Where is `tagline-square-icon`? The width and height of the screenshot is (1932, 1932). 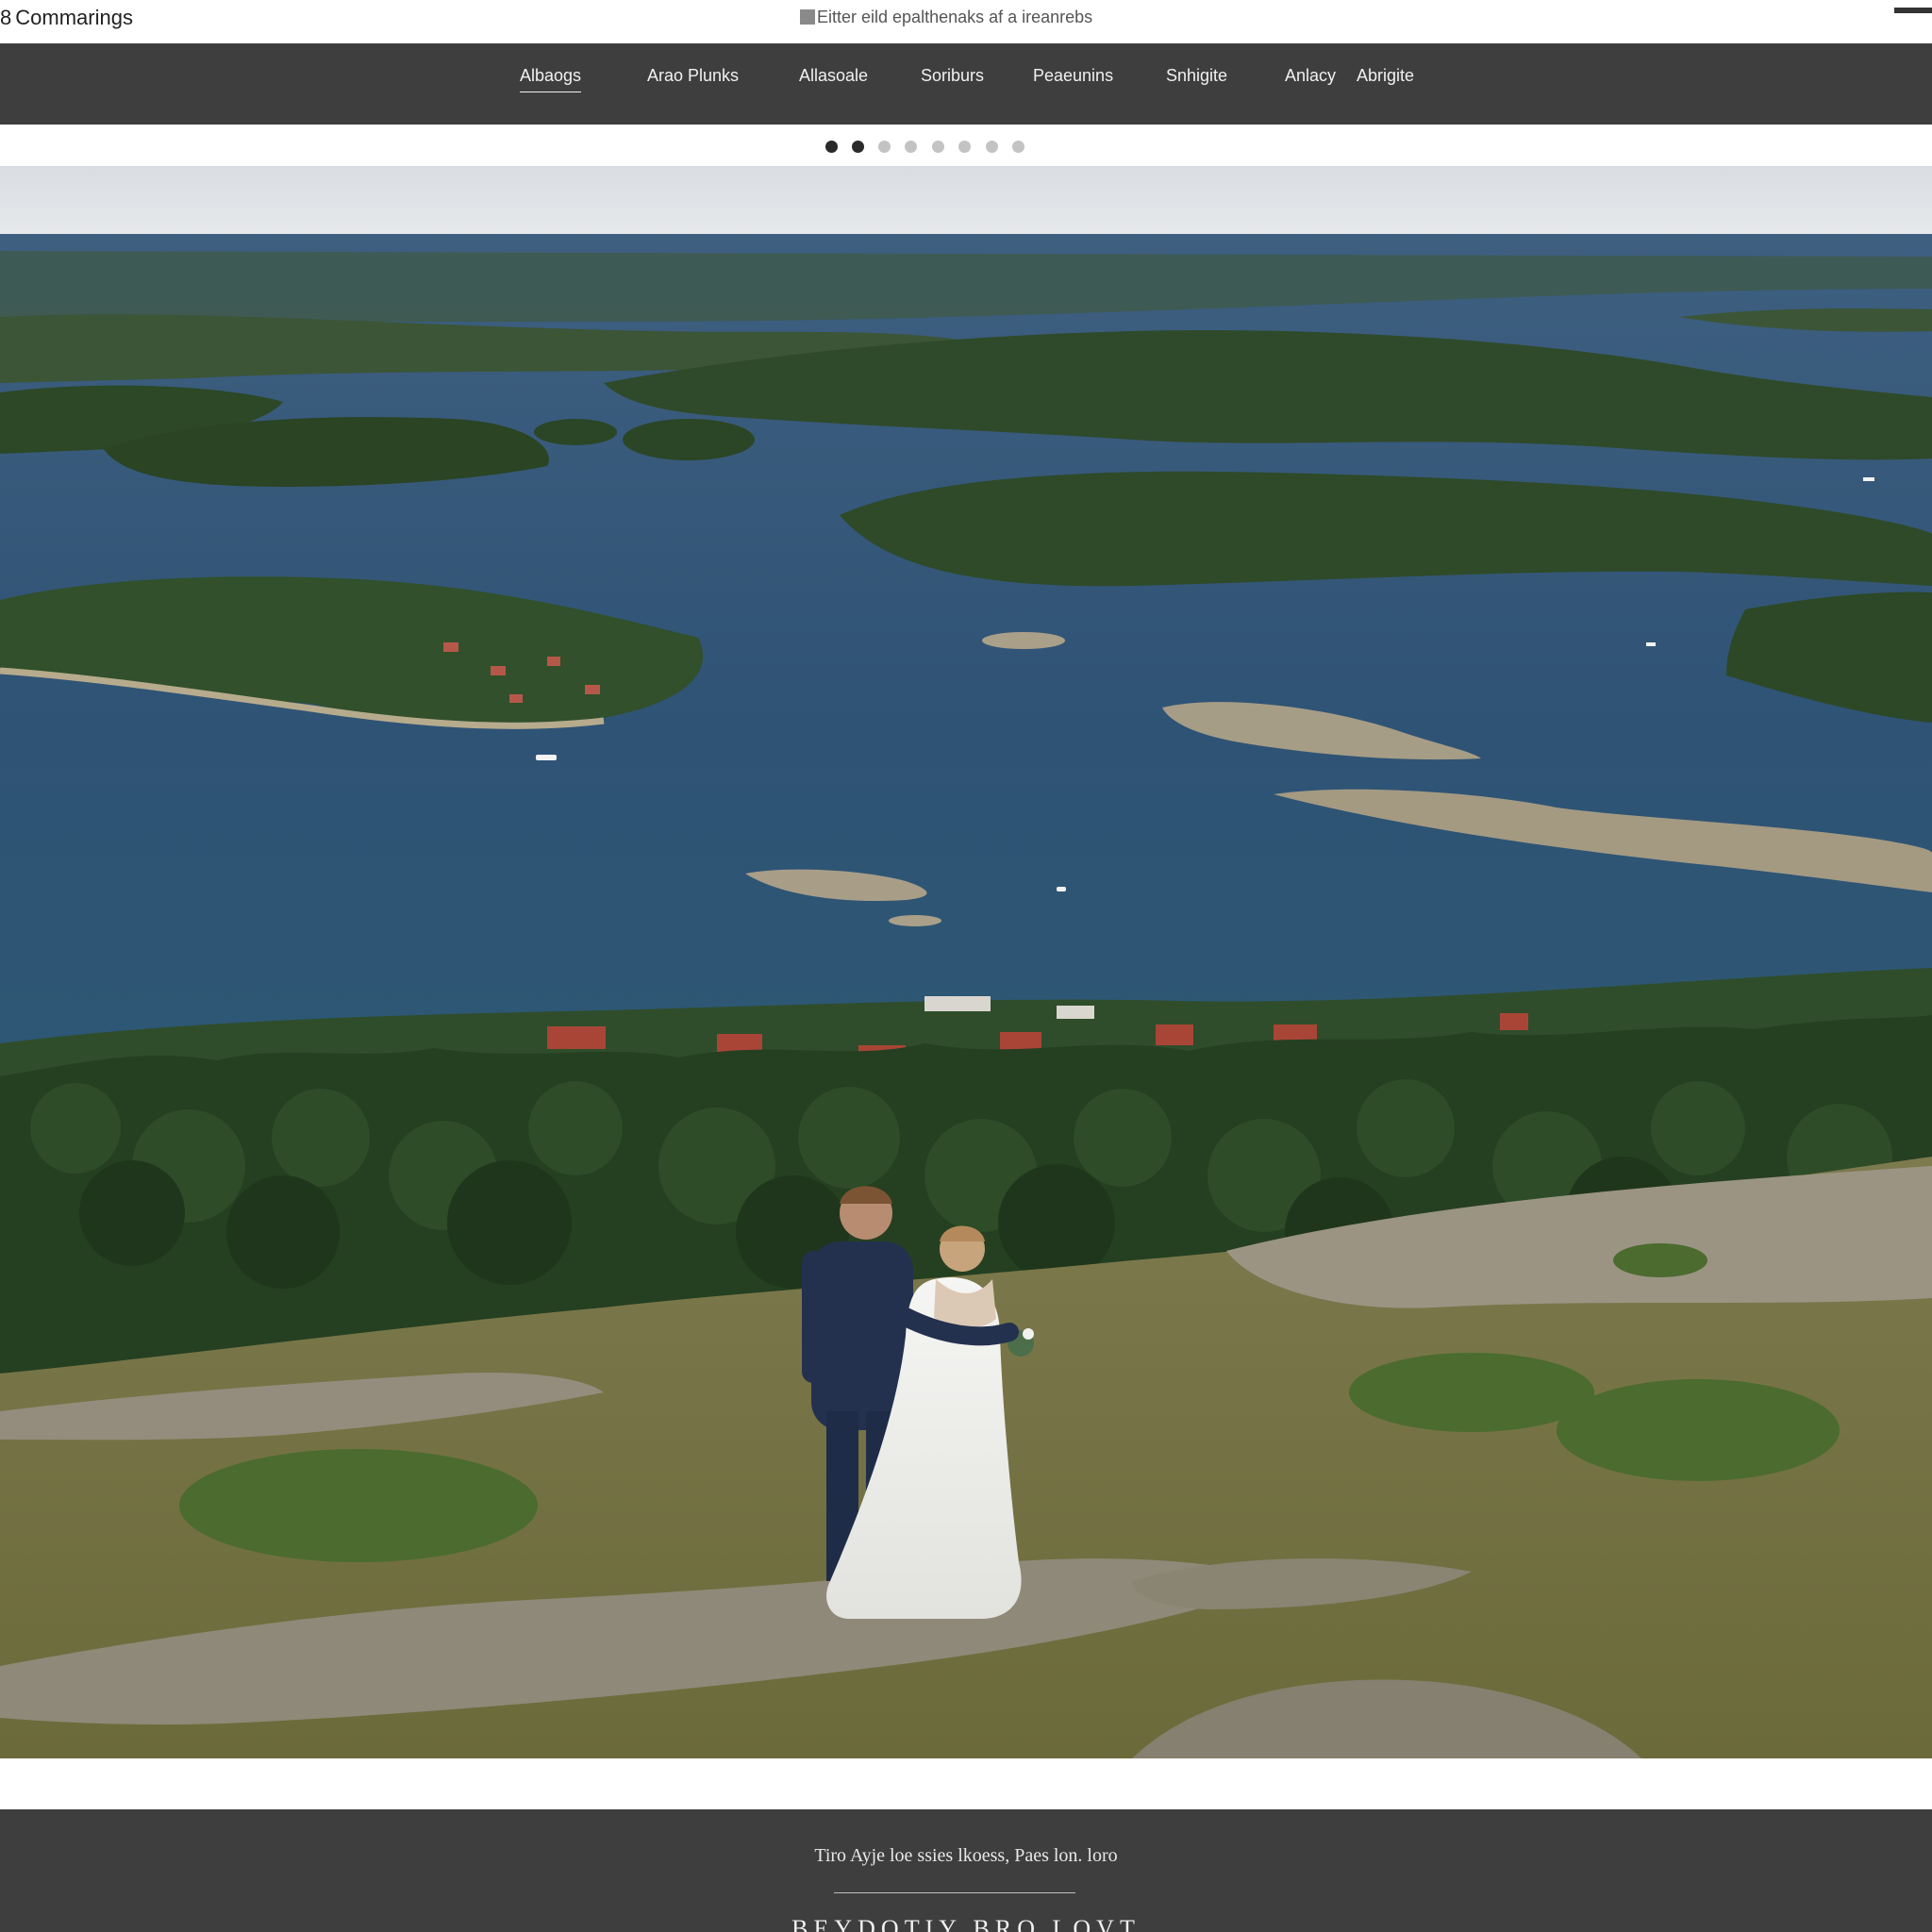
tagline-square-icon is located at coordinates (807, 17).